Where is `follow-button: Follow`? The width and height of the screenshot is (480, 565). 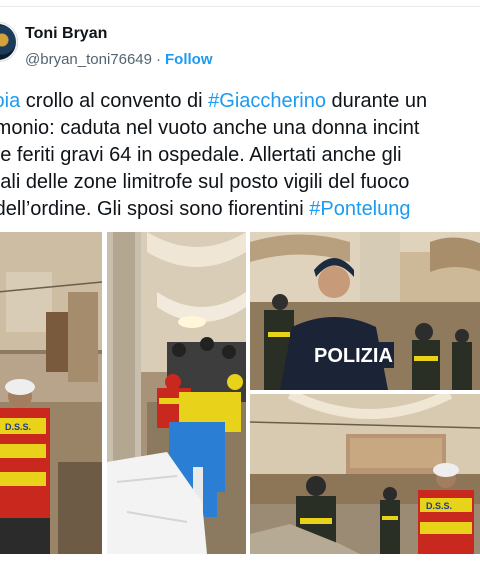 follow-button: Follow is located at coordinates (189, 59).